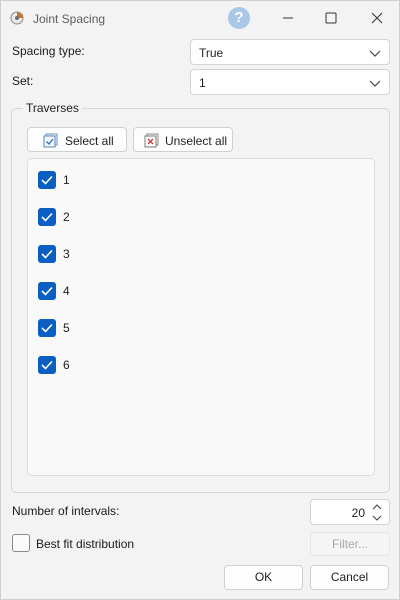  What do you see at coordinates (66, 291) in the screenshot?
I see `traverse-4-label: 4` at bounding box center [66, 291].